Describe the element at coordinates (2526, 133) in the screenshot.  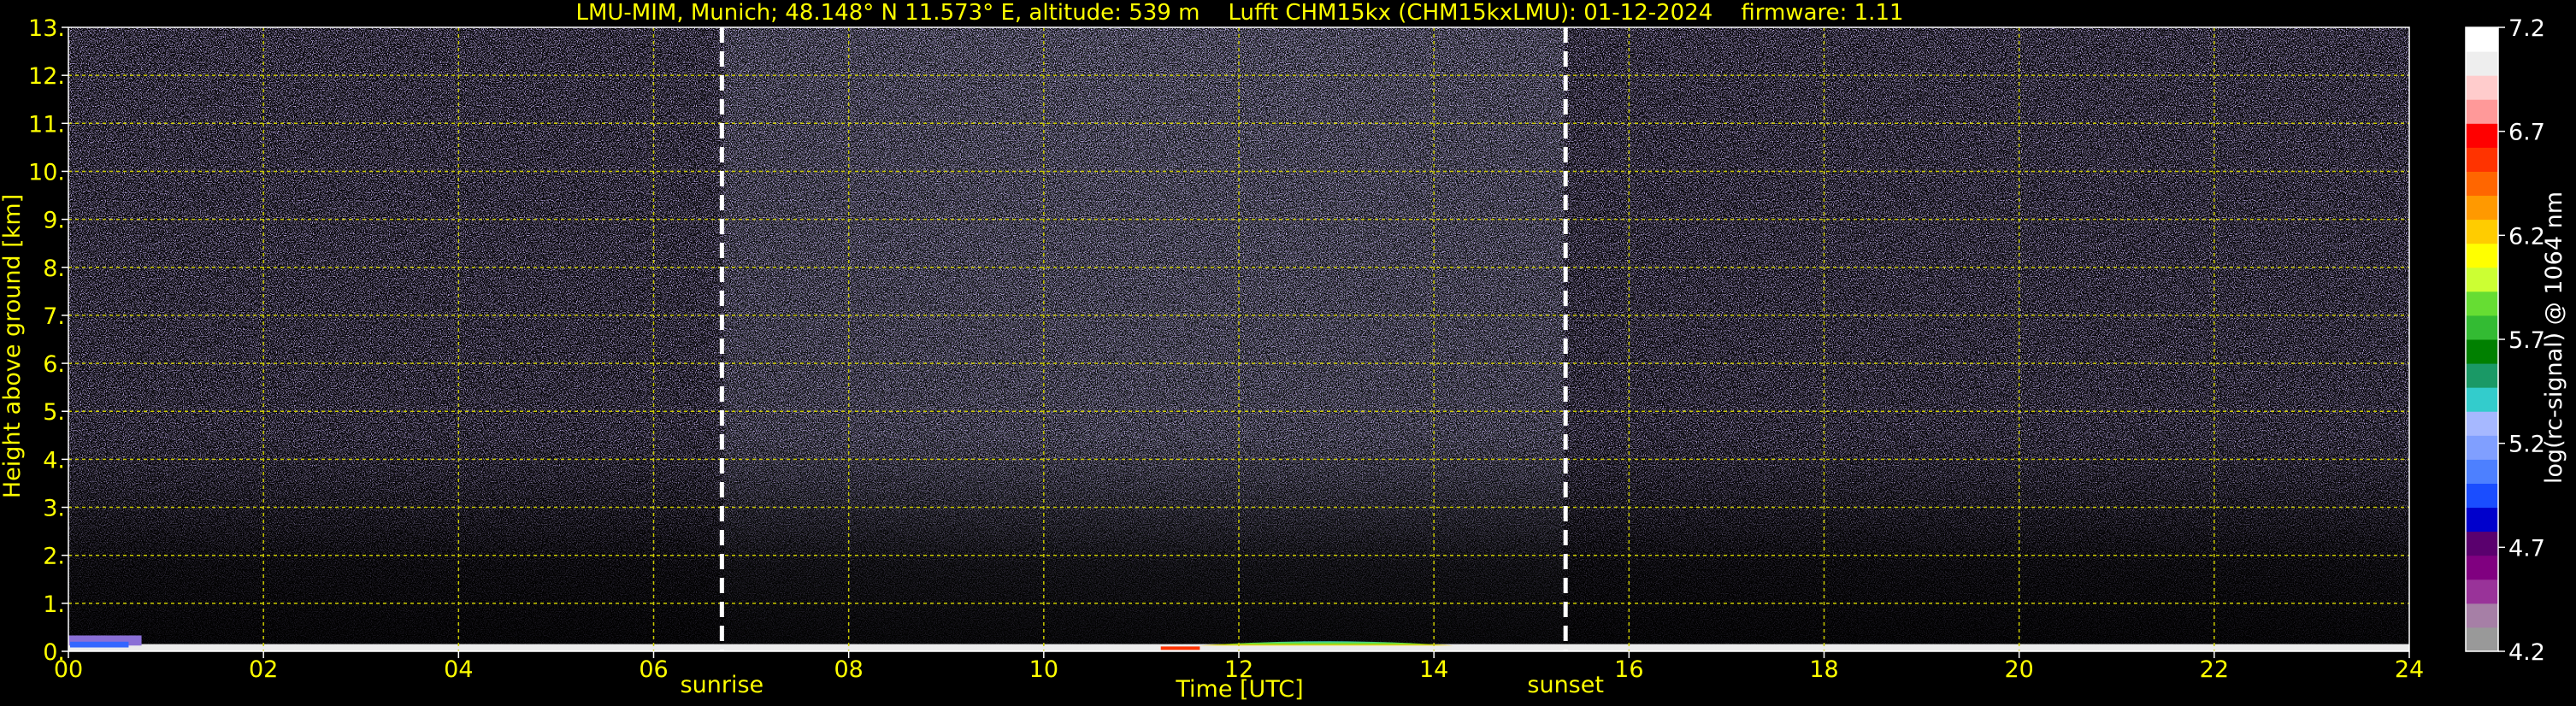
I see `colorbar-tick-label: 6.7` at that location.